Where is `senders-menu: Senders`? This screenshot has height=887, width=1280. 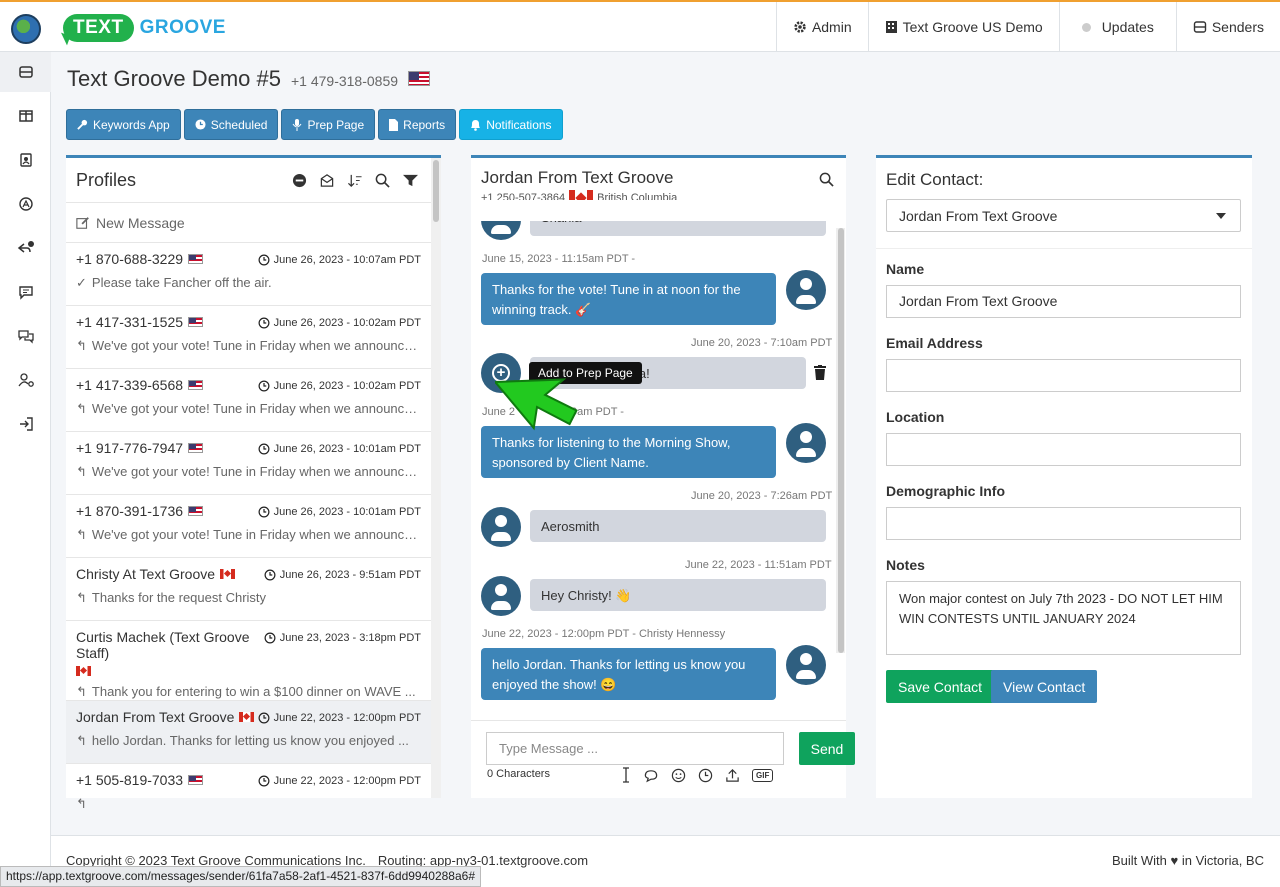 senders-menu: Senders is located at coordinates (1227, 27).